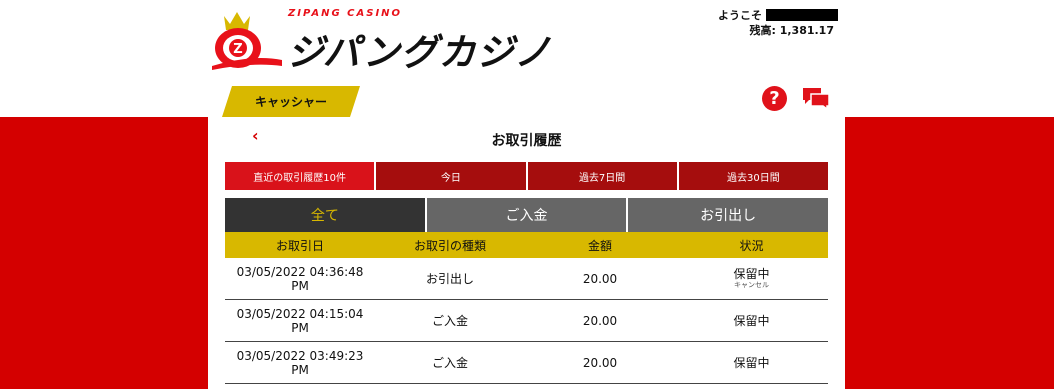 This screenshot has width=1054, height=389. Describe the element at coordinates (816, 98) in the screenshot. I see `chat-bubbles-icon` at that location.